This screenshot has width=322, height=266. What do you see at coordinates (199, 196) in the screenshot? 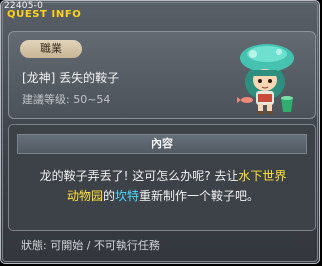
I see `desc-text-3: 重新制作一个鞍子吧。` at bounding box center [199, 196].